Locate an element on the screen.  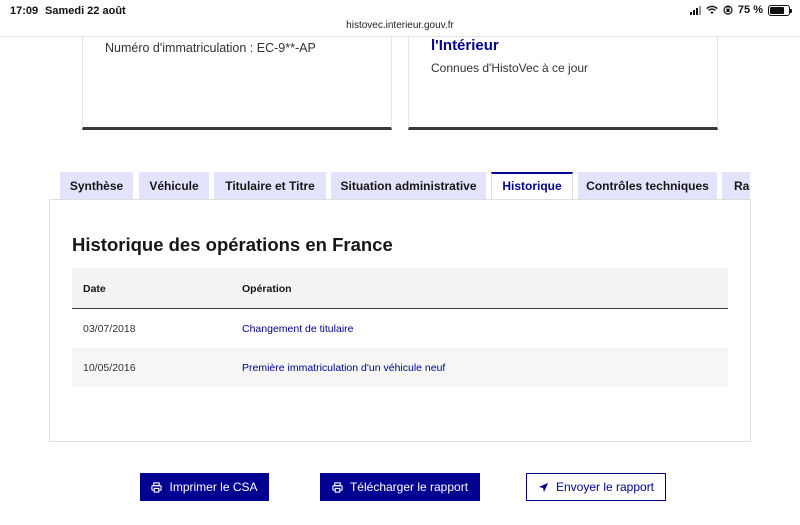
registration-card: Numéro d'immatriculation : EC-9**-AP is located at coordinates (237, 83).